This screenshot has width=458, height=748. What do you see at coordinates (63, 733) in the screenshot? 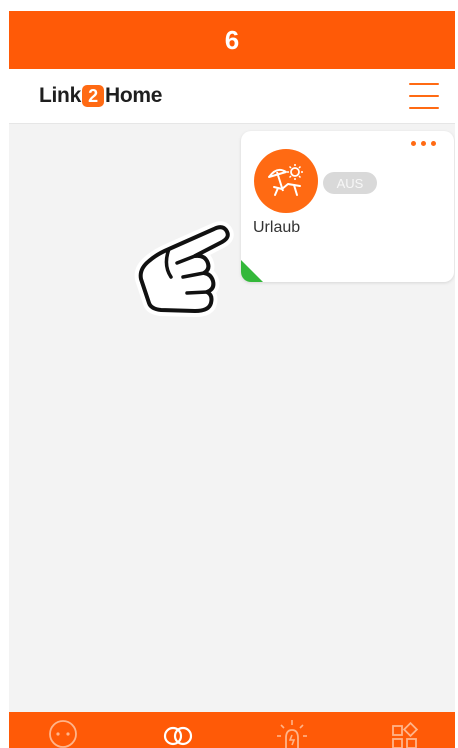
I see `socket-icon` at bounding box center [63, 733].